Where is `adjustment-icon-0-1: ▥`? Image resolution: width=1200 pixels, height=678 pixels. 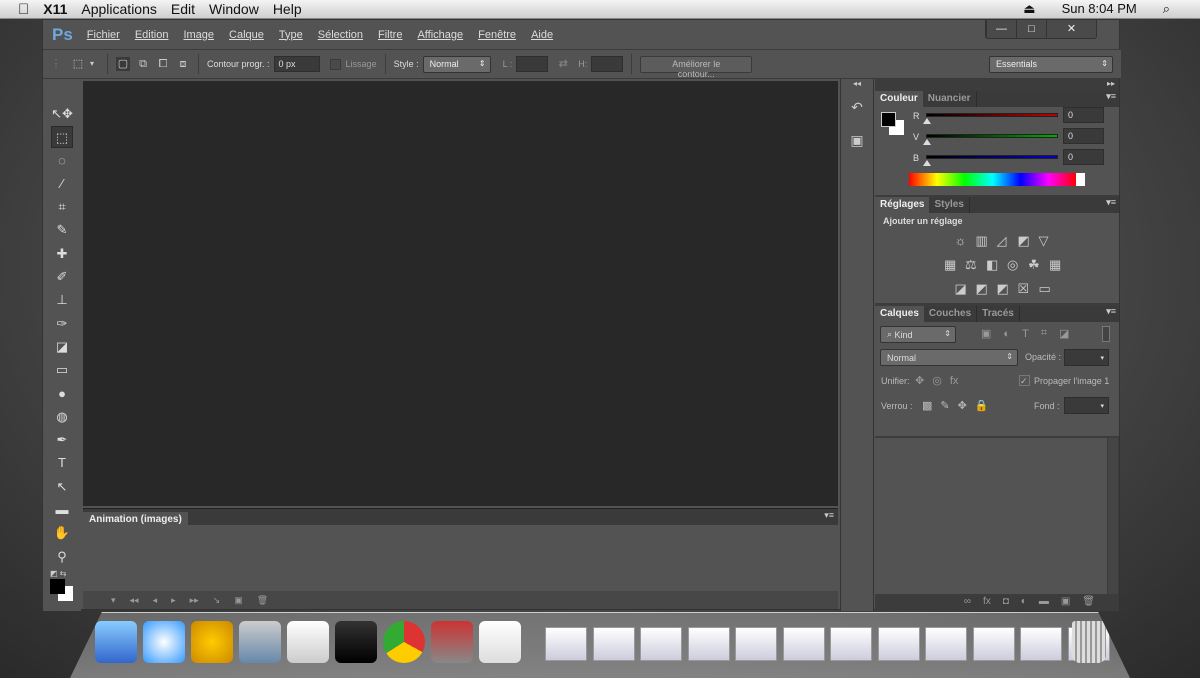
adjustment-icon-0-1: ▥ is located at coordinates (982, 241).